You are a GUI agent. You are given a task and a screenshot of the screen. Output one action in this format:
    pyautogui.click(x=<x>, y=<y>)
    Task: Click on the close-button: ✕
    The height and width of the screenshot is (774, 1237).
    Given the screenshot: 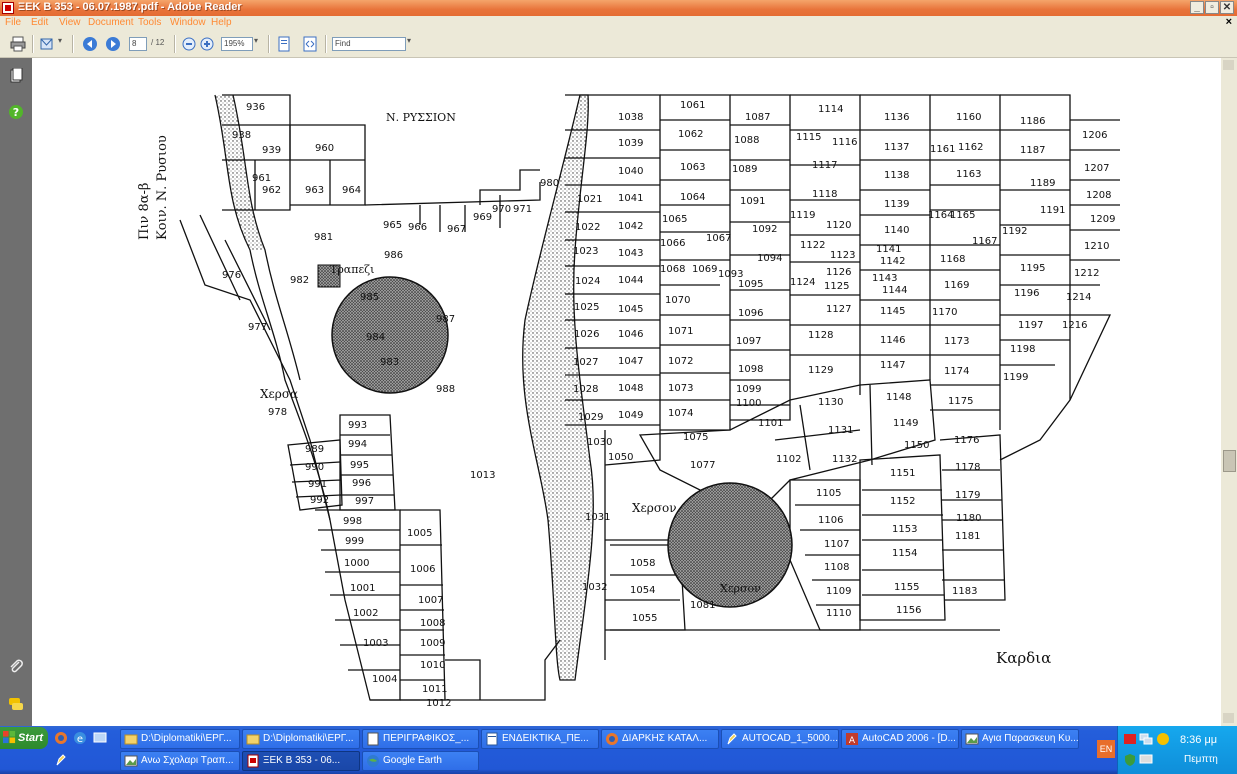 What is the action you would take?
    pyautogui.click(x=1227, y=7)
    